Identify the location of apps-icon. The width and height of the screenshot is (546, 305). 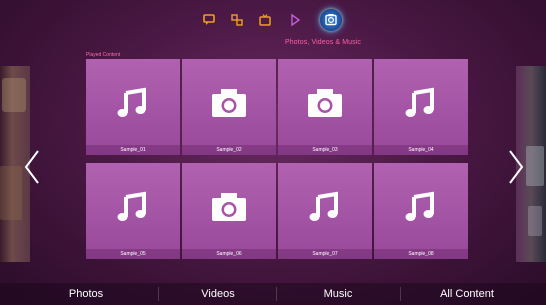
(237, 20).